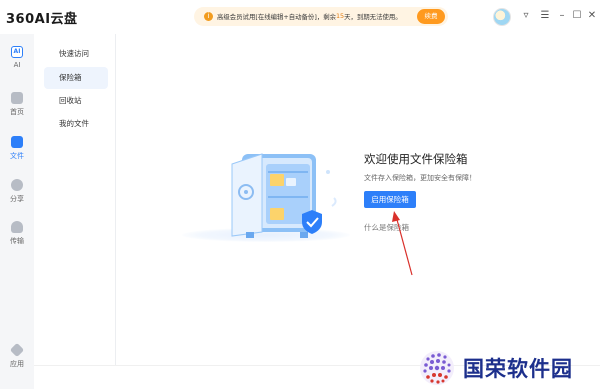 The image size is (600, 389). I want to click on vault-welcome-title: 欢迎使用文件保险箱, so click(416, 159).